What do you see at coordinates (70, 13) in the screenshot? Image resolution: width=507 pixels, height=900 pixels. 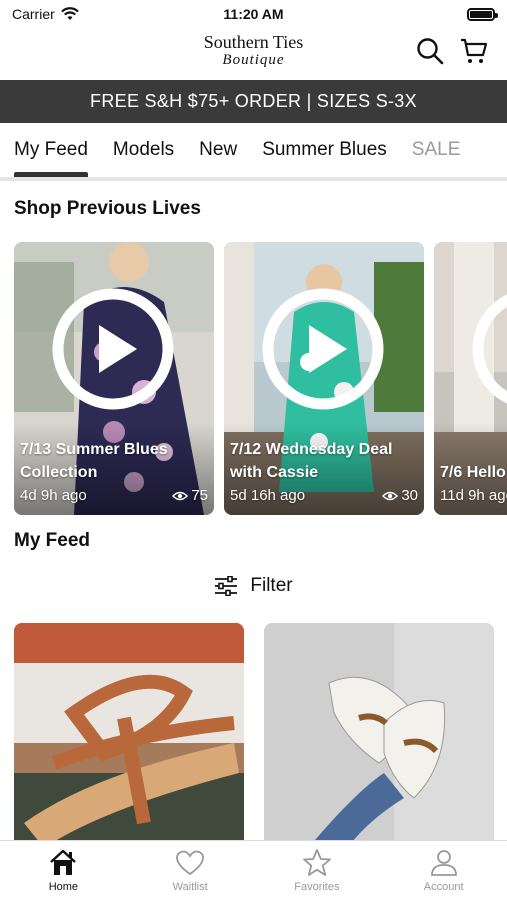 I see `wifi-icon` at bounding box center [70, 13].